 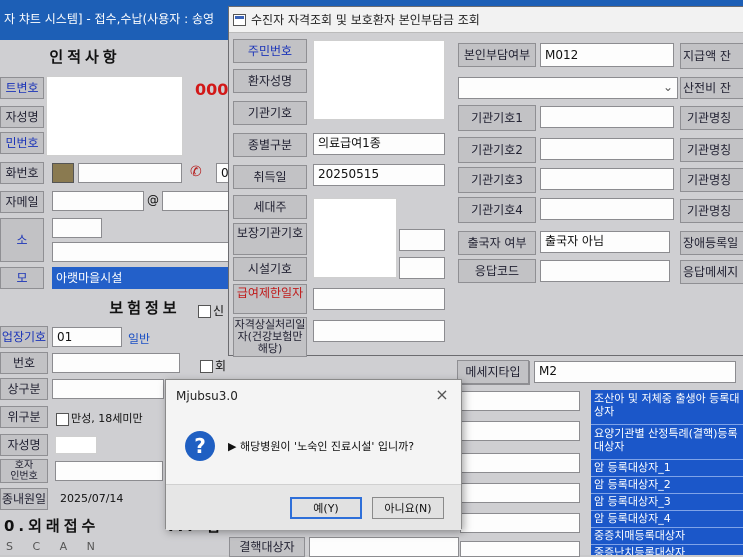 What do you see at coordinates (379, 144) in the screenshot?
I see `type-field: 의료급여1종` at bounding box center [379, 144].